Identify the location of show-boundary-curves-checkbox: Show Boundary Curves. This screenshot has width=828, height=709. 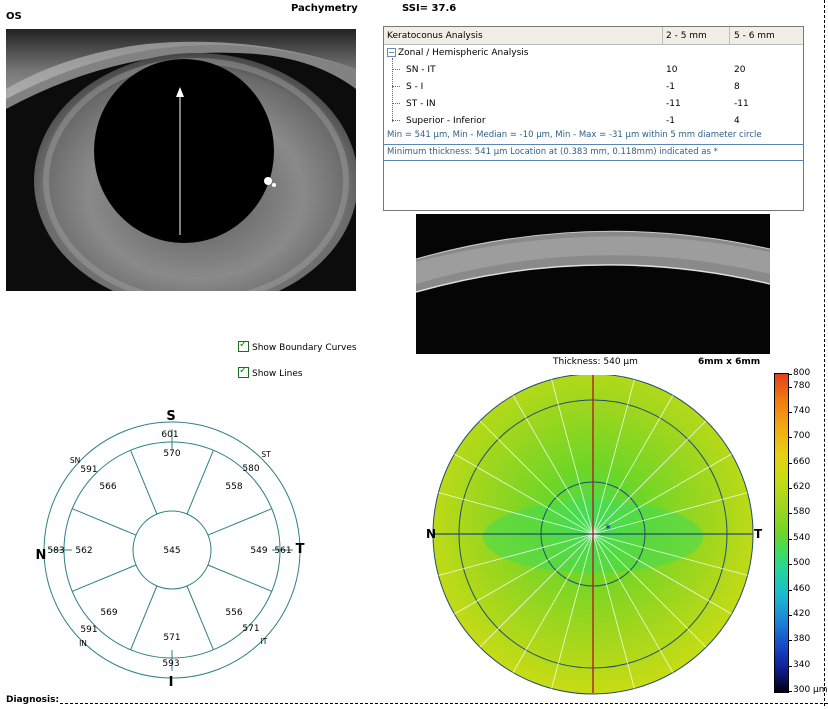
(297, 346).